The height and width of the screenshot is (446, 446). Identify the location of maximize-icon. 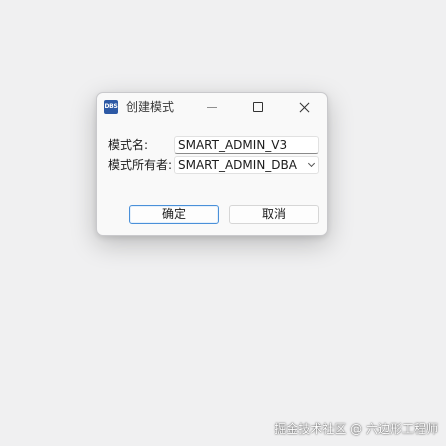
(258, 107).